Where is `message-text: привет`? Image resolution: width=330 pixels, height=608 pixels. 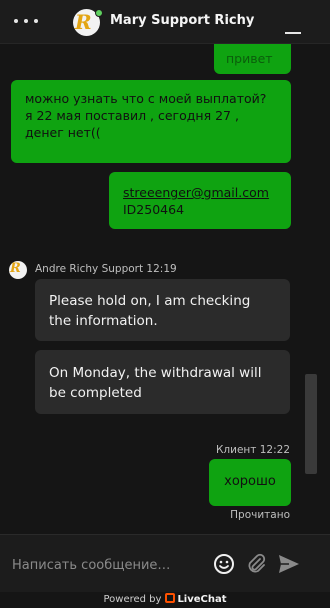
message-text: привет is located at coordinates (249, 58).